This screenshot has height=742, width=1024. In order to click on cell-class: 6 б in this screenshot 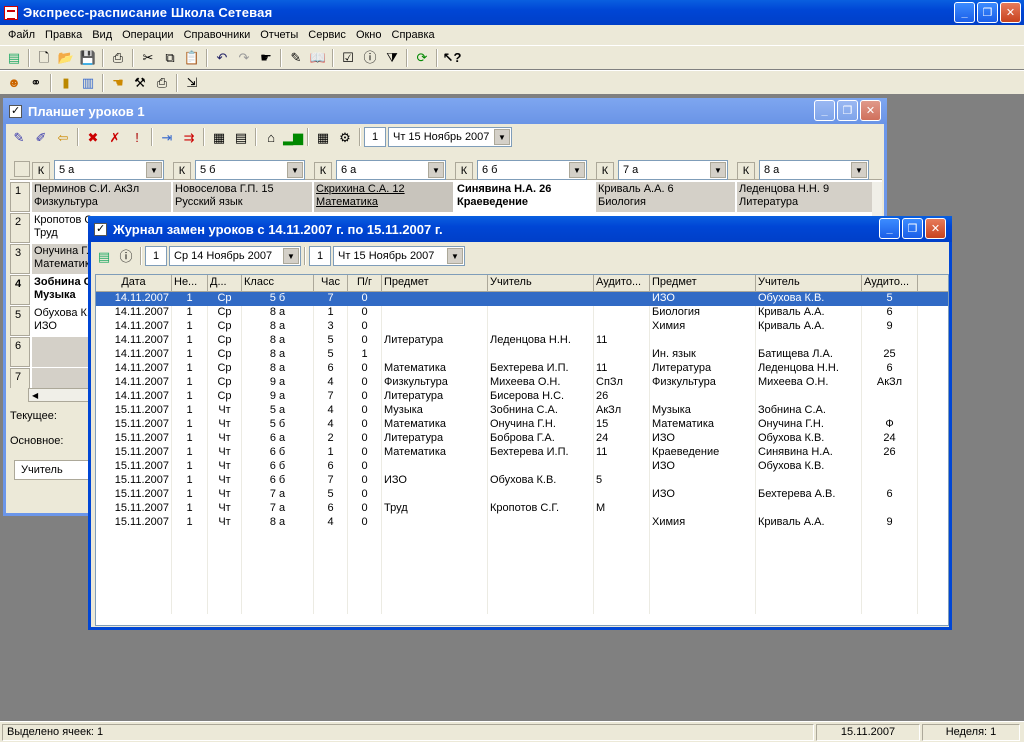, I will do `click(278, 481)`.